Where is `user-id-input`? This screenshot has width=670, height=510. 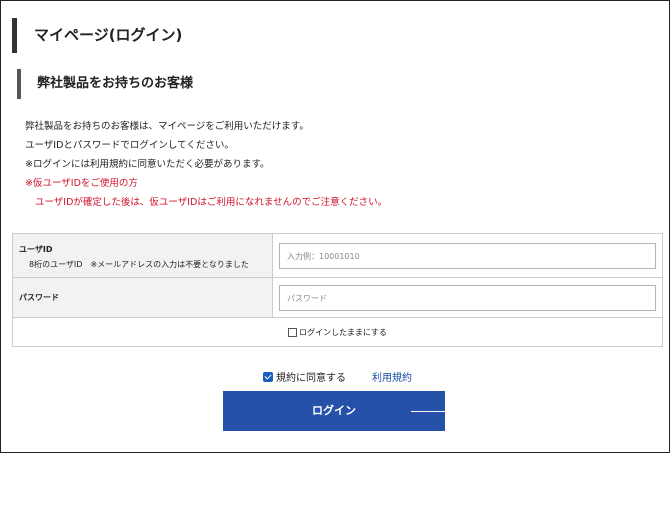 user-id-input is located at coordinates (467, 256).